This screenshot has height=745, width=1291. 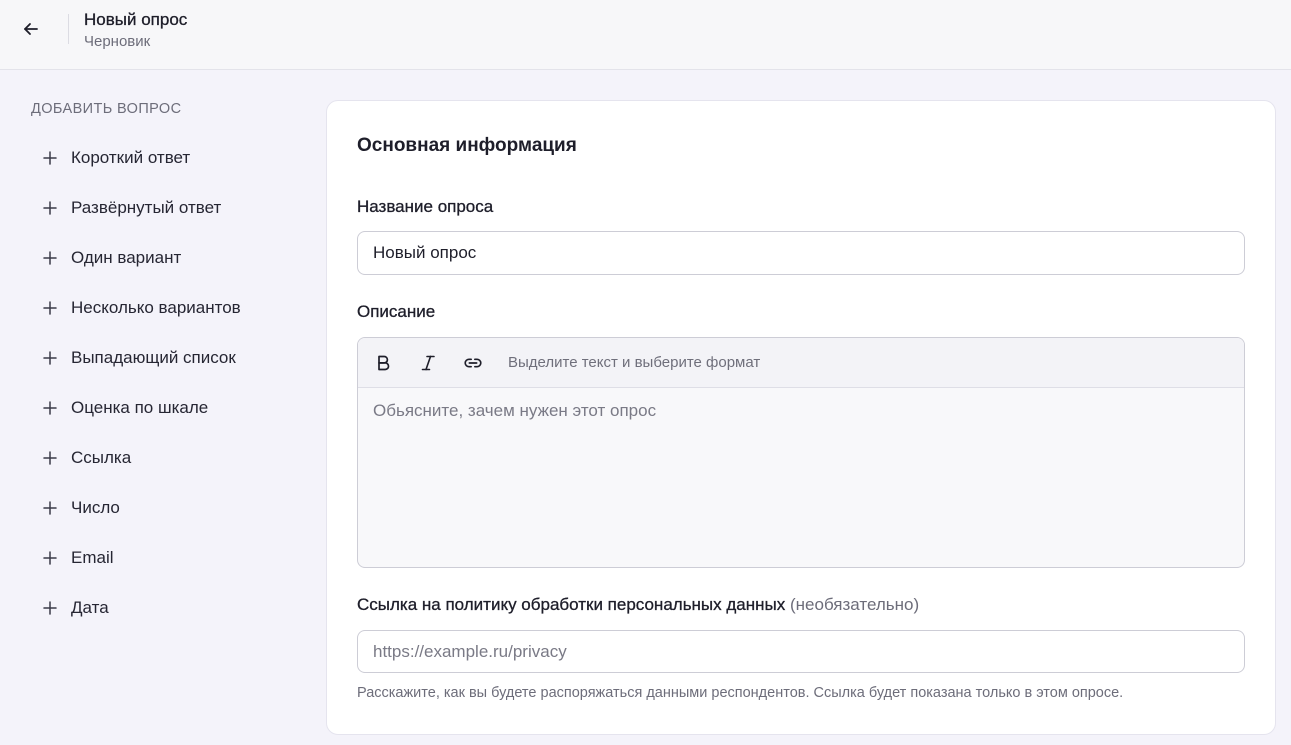 I want to click on sidebar-item-label: Выпадающий список, so click(x=153, y=357).